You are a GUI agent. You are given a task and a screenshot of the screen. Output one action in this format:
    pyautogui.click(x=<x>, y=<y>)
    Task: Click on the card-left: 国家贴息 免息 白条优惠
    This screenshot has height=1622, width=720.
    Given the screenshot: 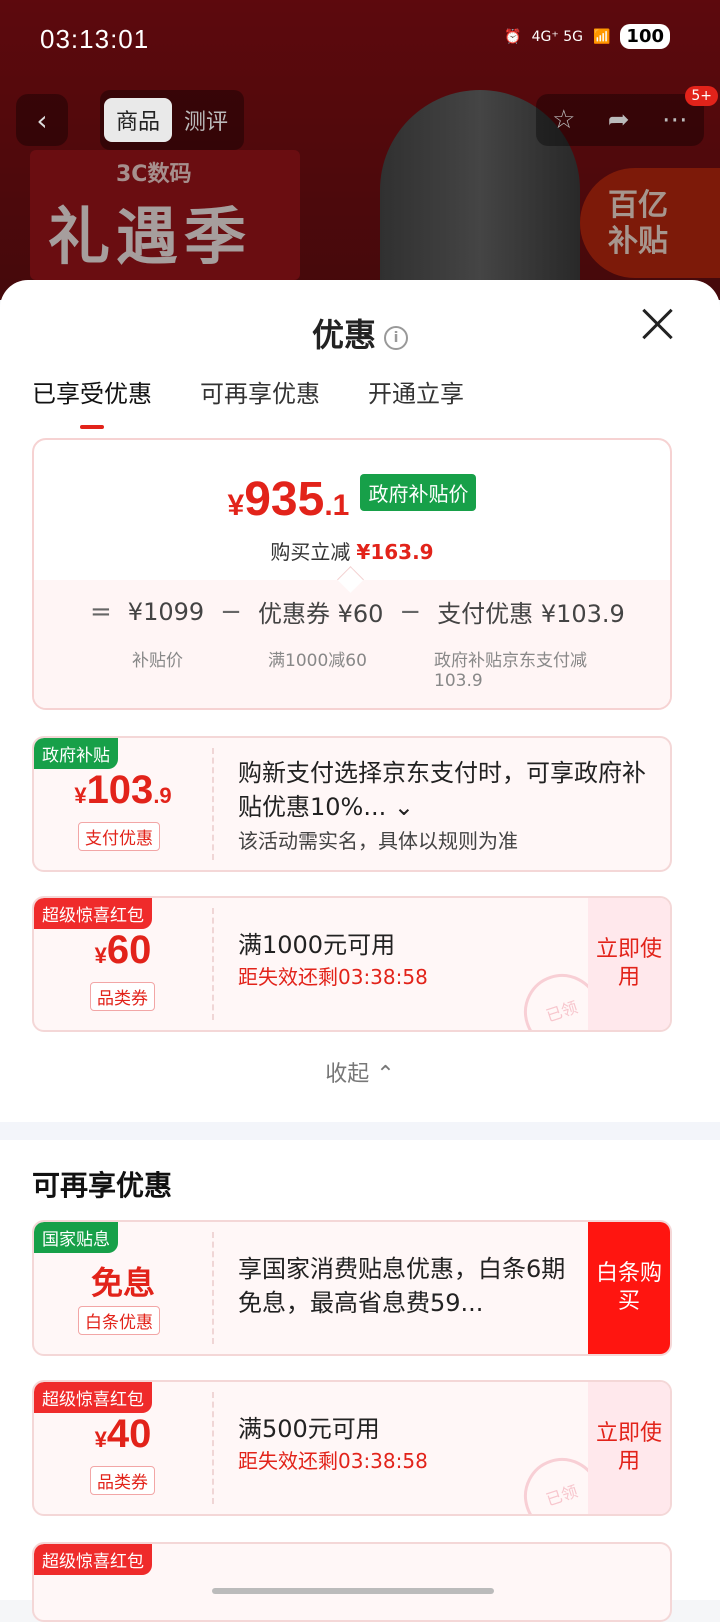 What is the action you would take?
    pyautogui.click(x=123, y=1288)
    